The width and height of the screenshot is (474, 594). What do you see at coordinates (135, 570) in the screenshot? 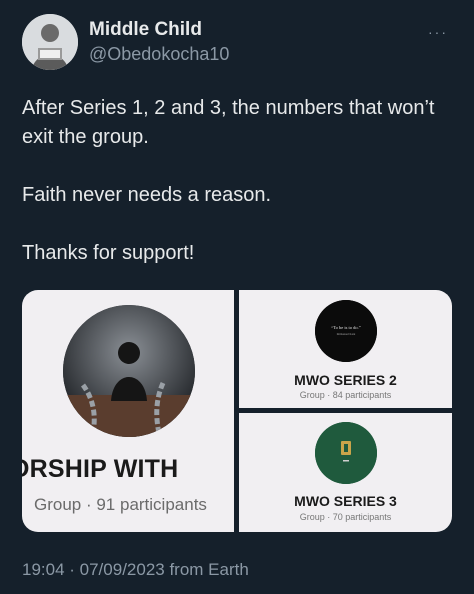
I see `tweet-timestamp: 19:04 · 07/09/2023 from Earth` at bounding box center [135, 570].